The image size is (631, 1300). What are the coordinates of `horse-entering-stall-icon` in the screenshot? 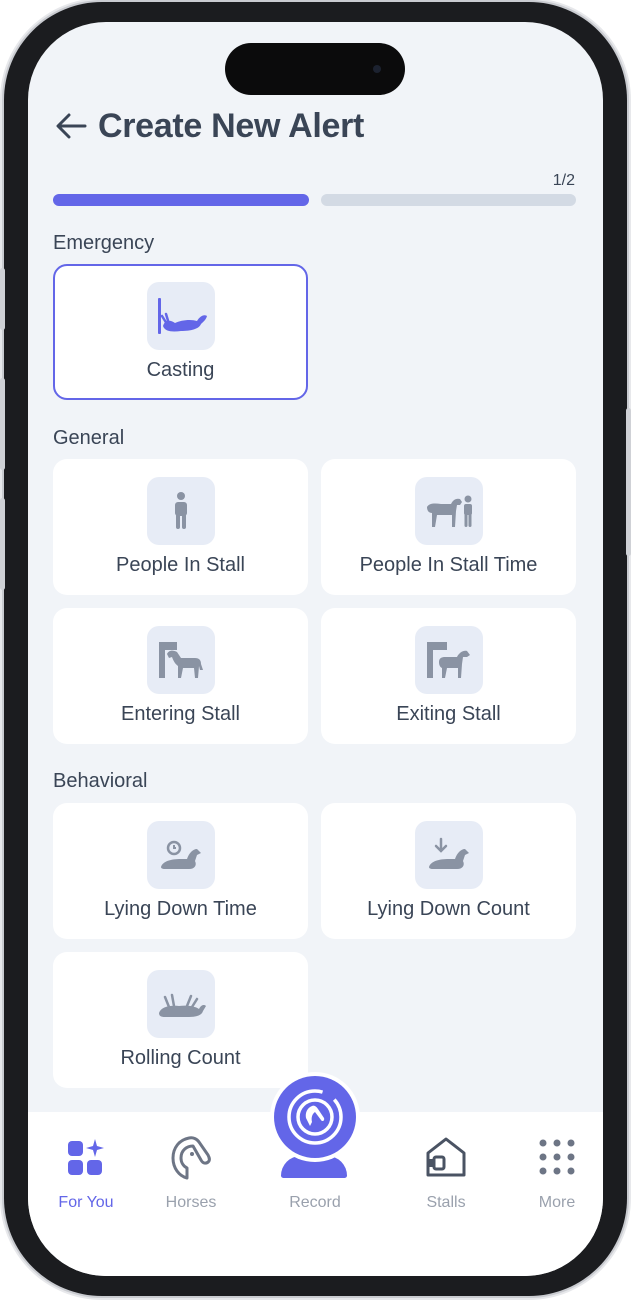 It's located at (180, 660).